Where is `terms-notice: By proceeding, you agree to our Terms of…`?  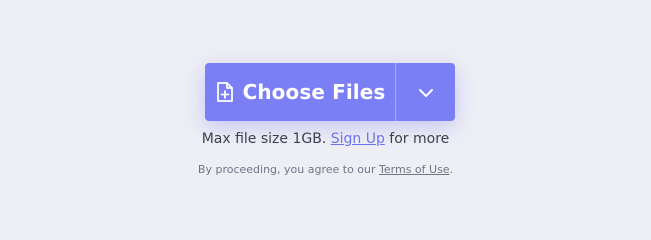
terms-notice: By proceeding, you agree to our Terms of… is located at coordinates (325, 169).